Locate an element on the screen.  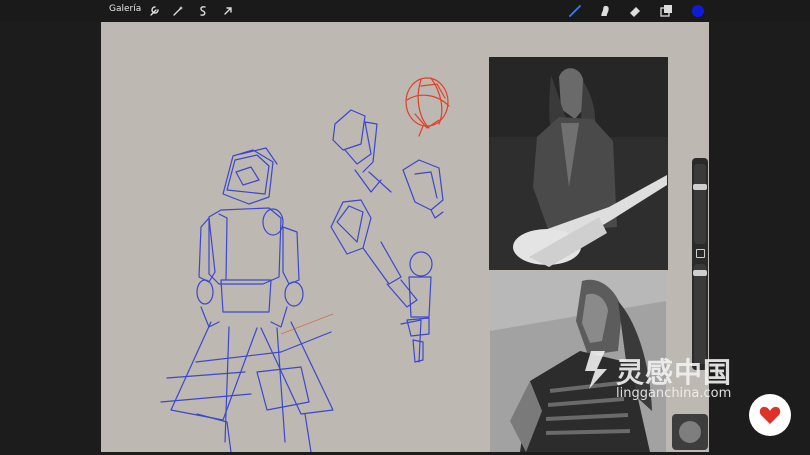
brush-icon is located at coordinates (575, 11).